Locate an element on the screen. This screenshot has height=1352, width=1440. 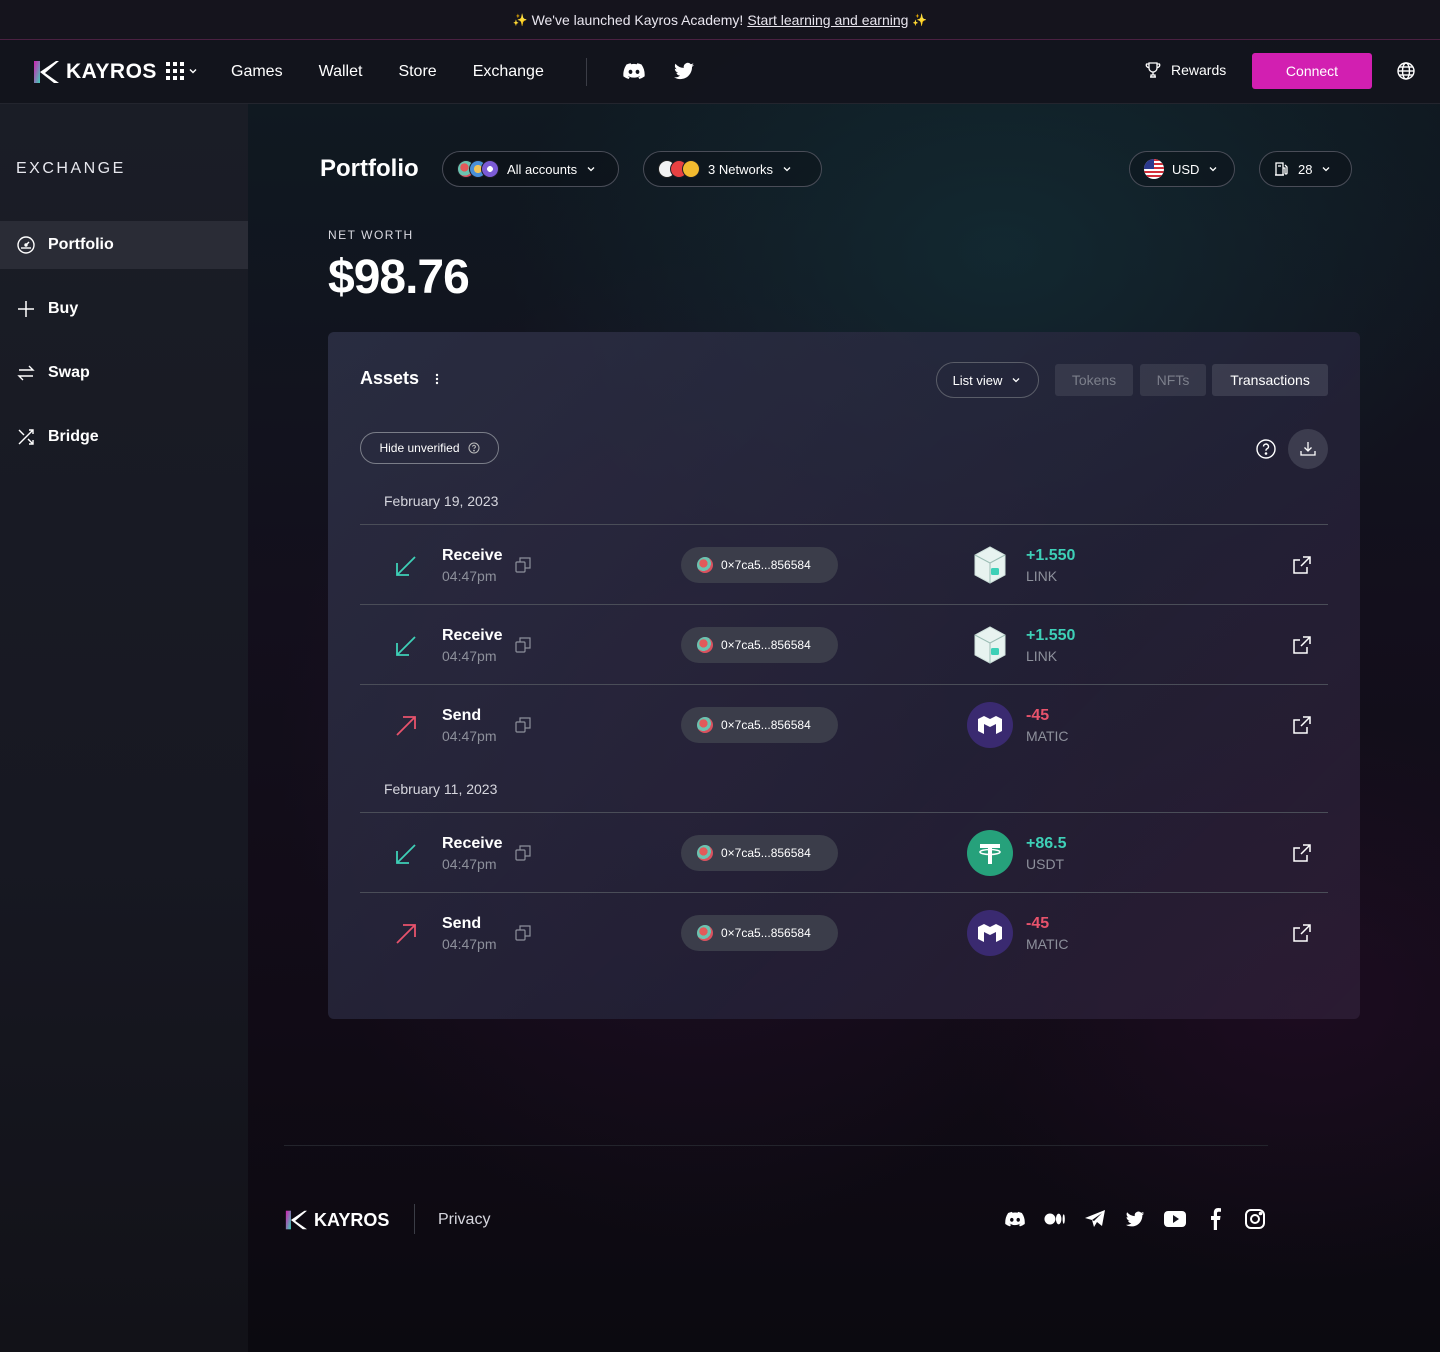
date-header: February 19, 2023 is located at coordinates (441, 501).